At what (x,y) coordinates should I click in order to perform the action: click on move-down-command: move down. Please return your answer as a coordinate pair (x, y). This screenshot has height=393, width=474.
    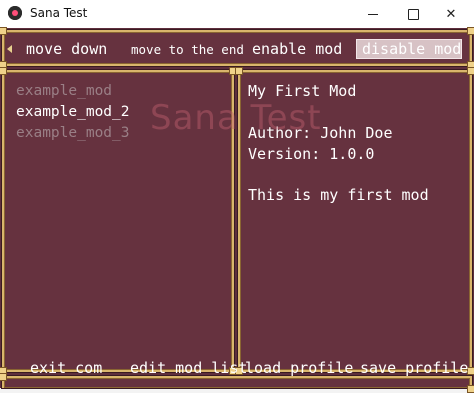
    Looking at the image, I should click on (66, 49).